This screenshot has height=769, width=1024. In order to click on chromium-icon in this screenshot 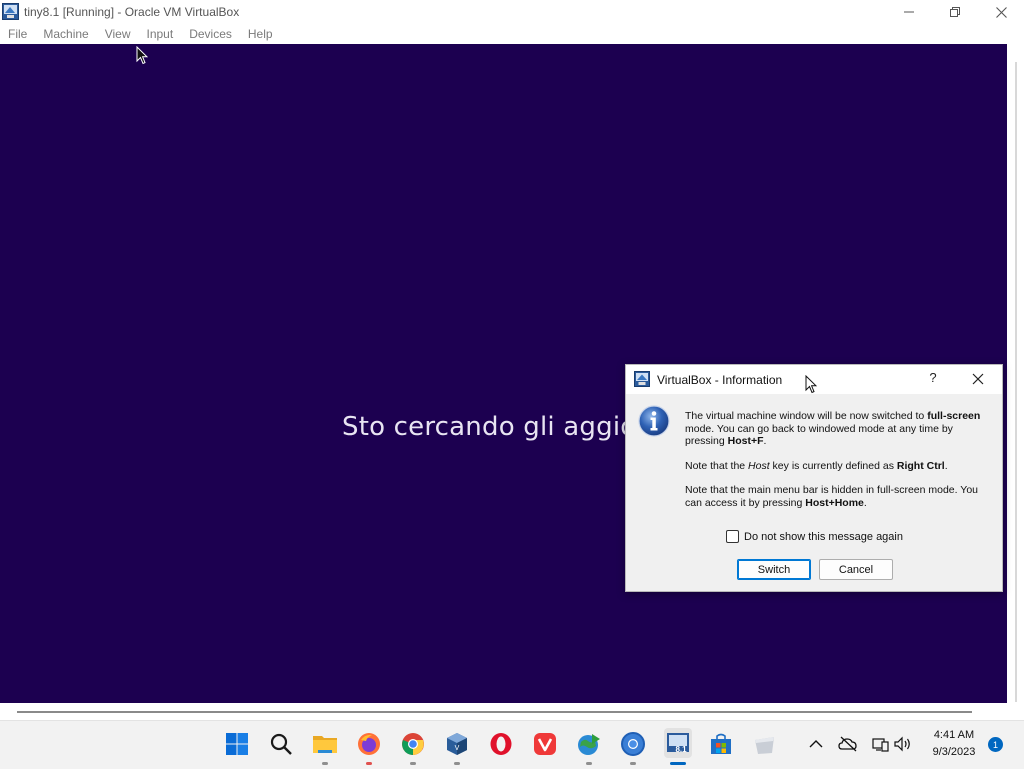, I will do `click(633, 744)`.